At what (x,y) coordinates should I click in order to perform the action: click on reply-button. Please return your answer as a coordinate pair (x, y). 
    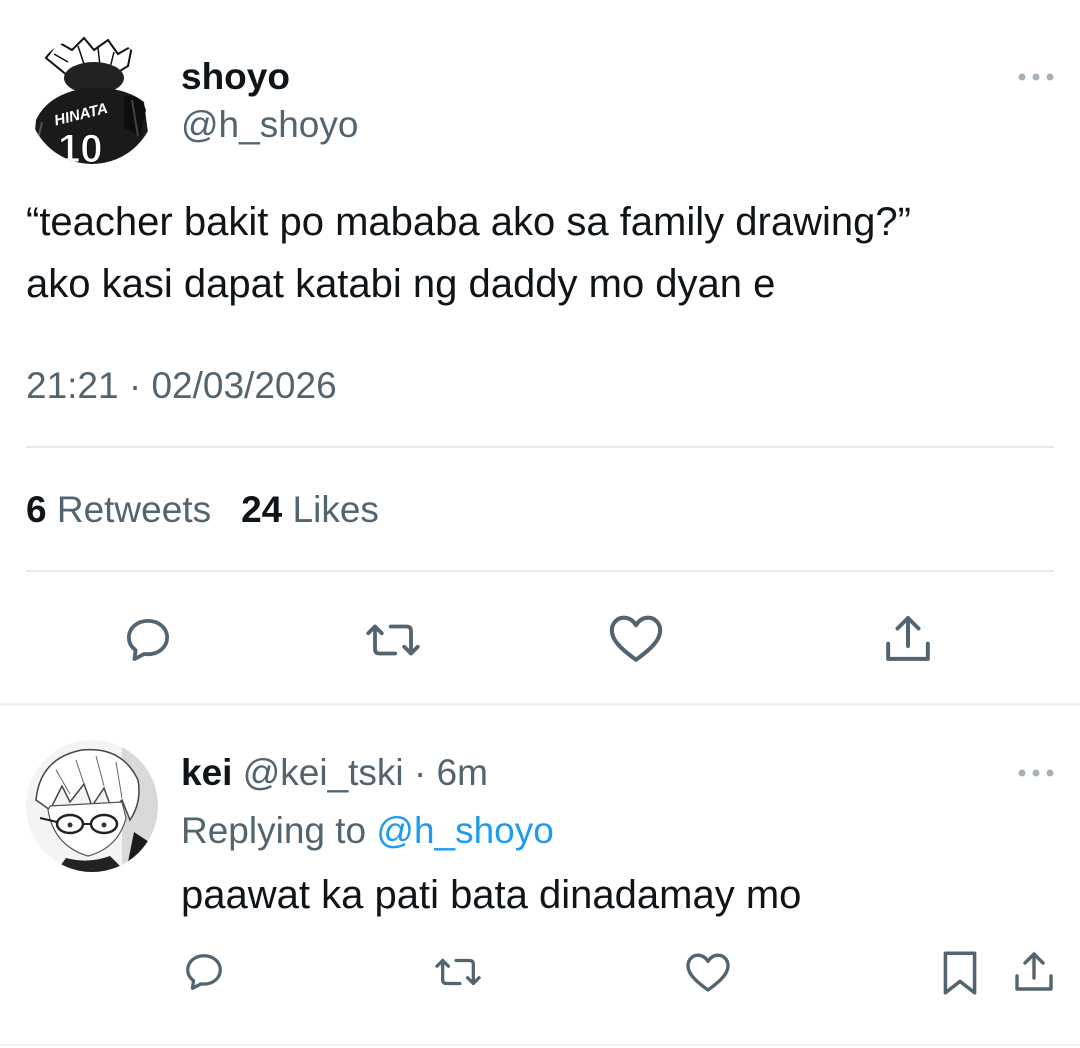
    Looking at the image, I should click on (148, 640).